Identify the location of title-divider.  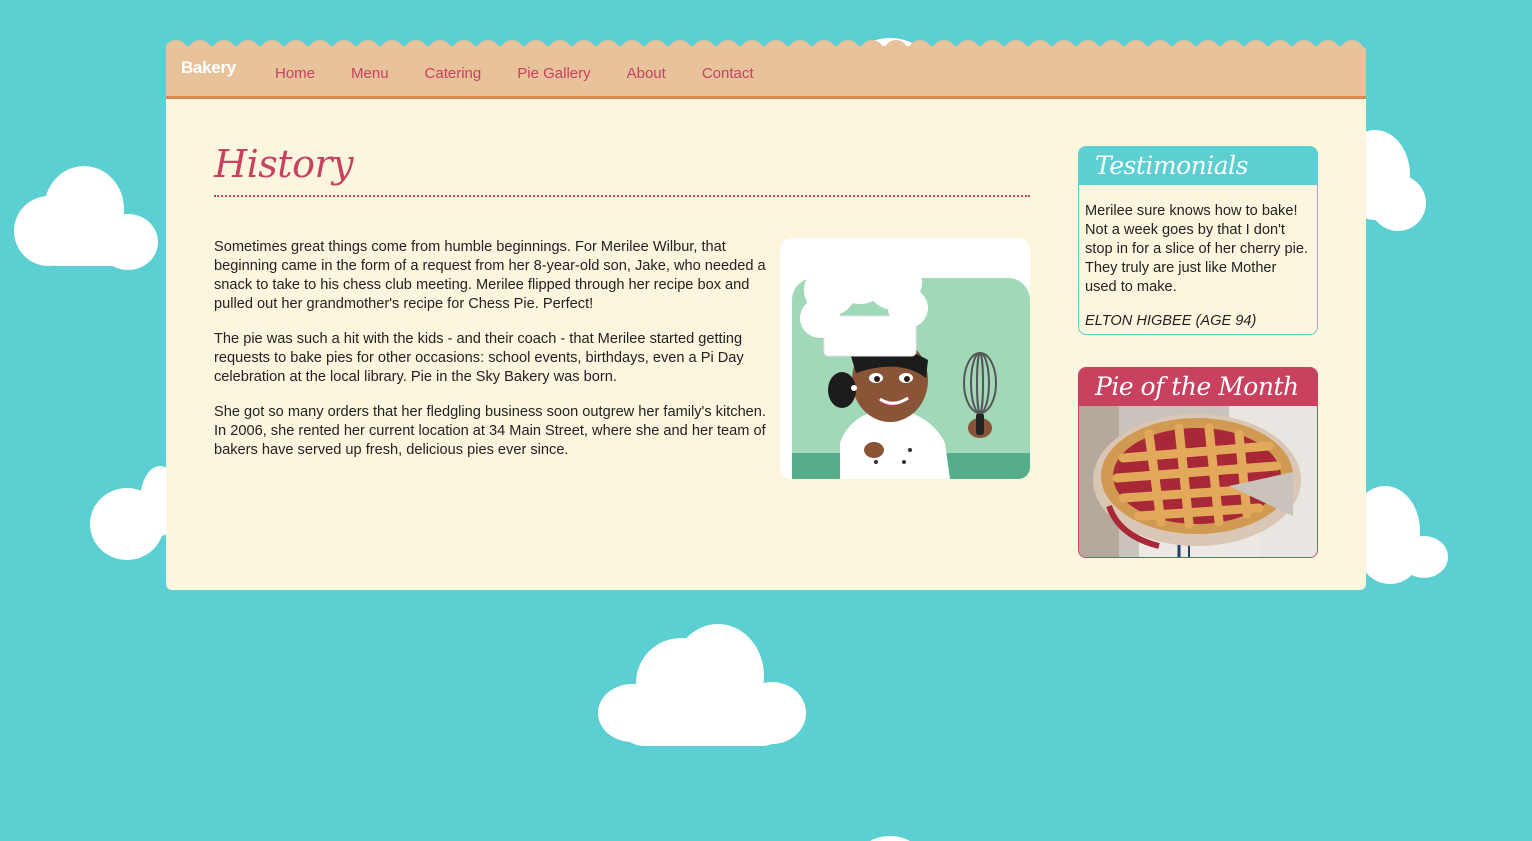
(622, 196).